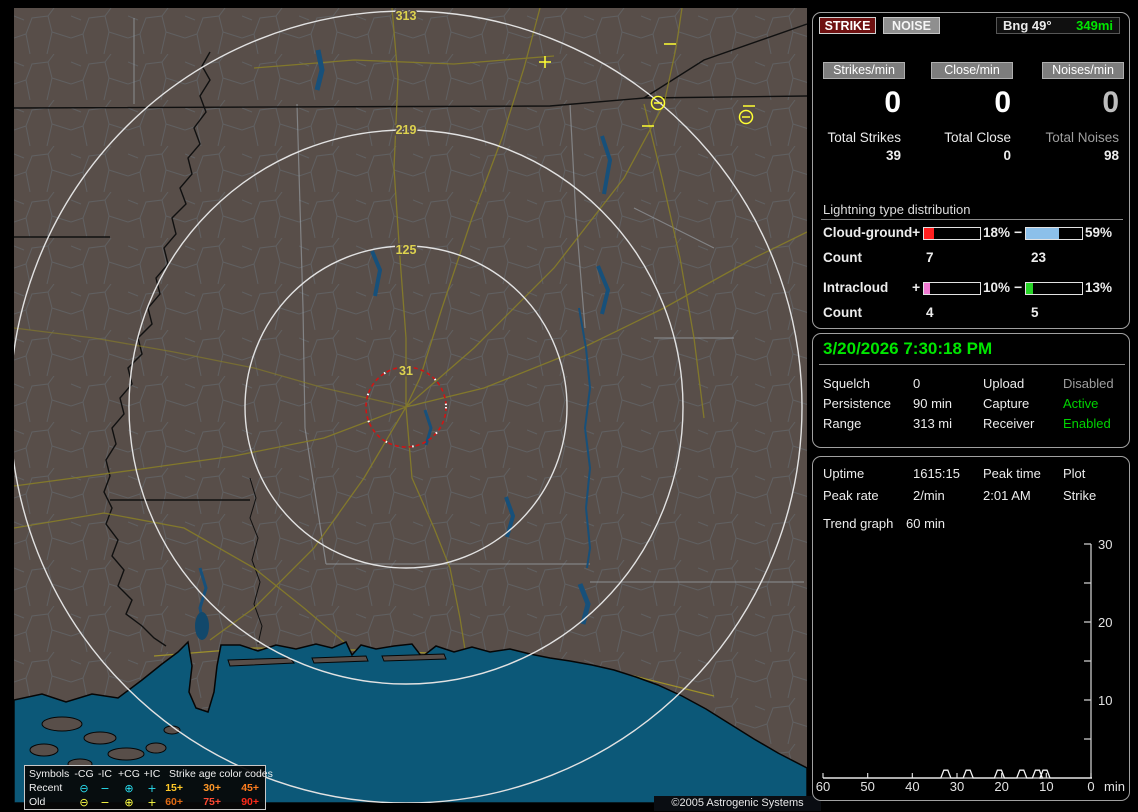 This screenshot has width=1138, height=812. I want to click on cg-negative-count: 23, so click(1039, 257).